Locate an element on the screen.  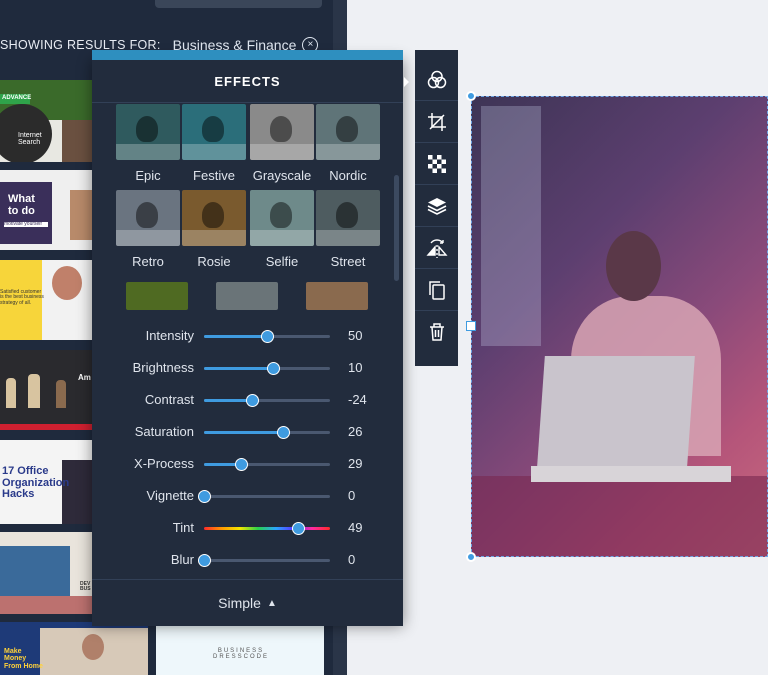
delete-tool-button is located at coordinates (436, 332).